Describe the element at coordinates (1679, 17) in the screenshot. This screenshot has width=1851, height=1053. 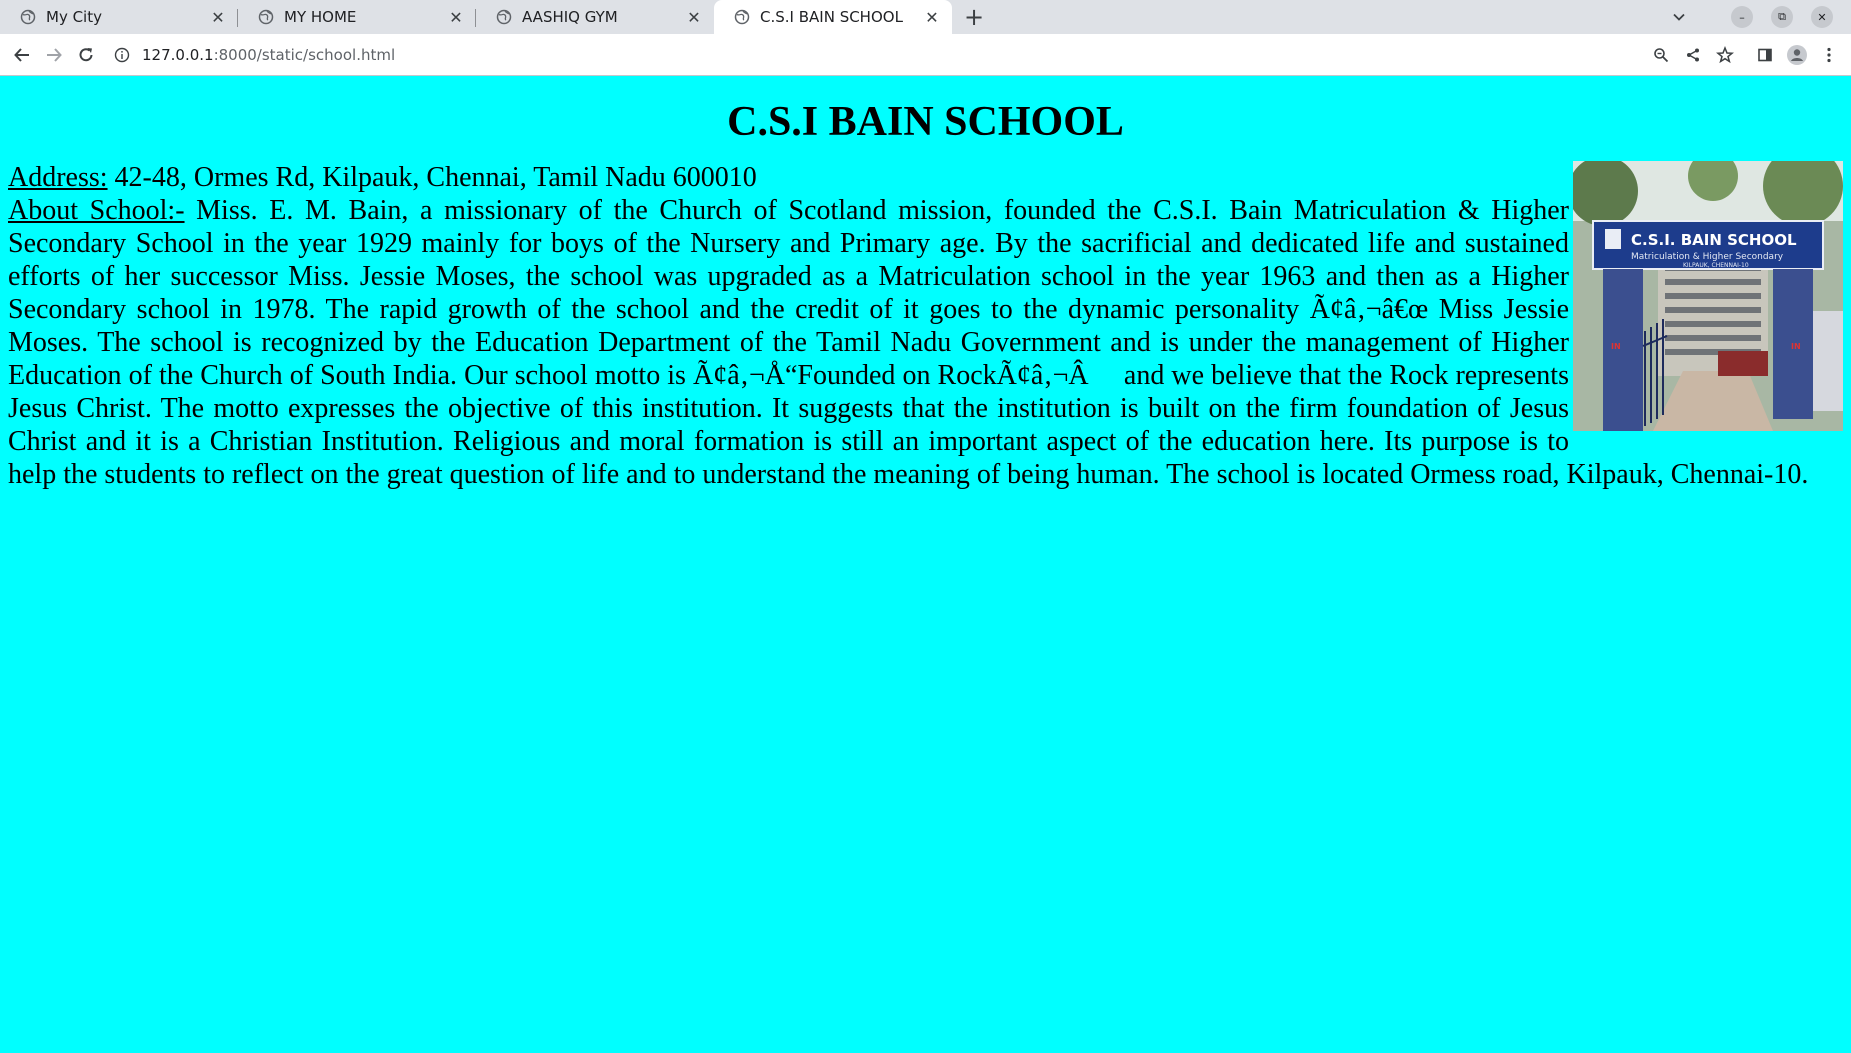
I see `chevron-down-icon` at that location.